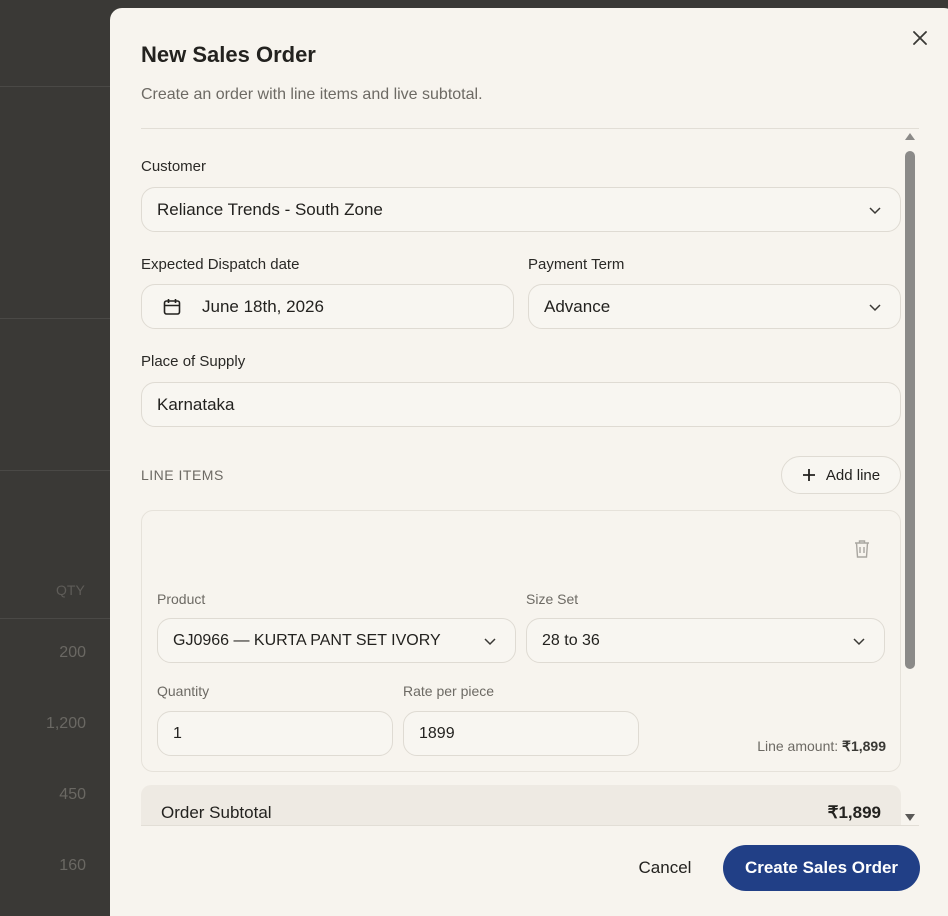 The height and width of the screenshot is (916, 948). What do you see at coordinates (910, 136) in the screenshot?
I see `scroll-up-arrow` at bounding box center [910, 136].